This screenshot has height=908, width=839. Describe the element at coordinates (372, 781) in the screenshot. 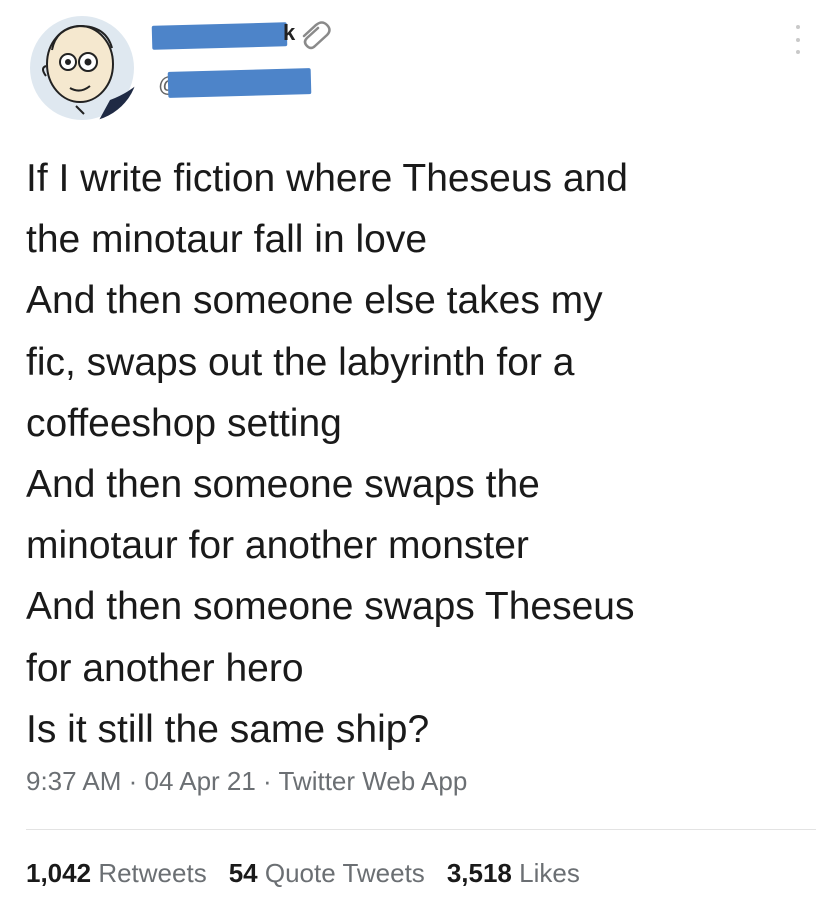

I see `tweet-source: Twitter Web App` at that location.